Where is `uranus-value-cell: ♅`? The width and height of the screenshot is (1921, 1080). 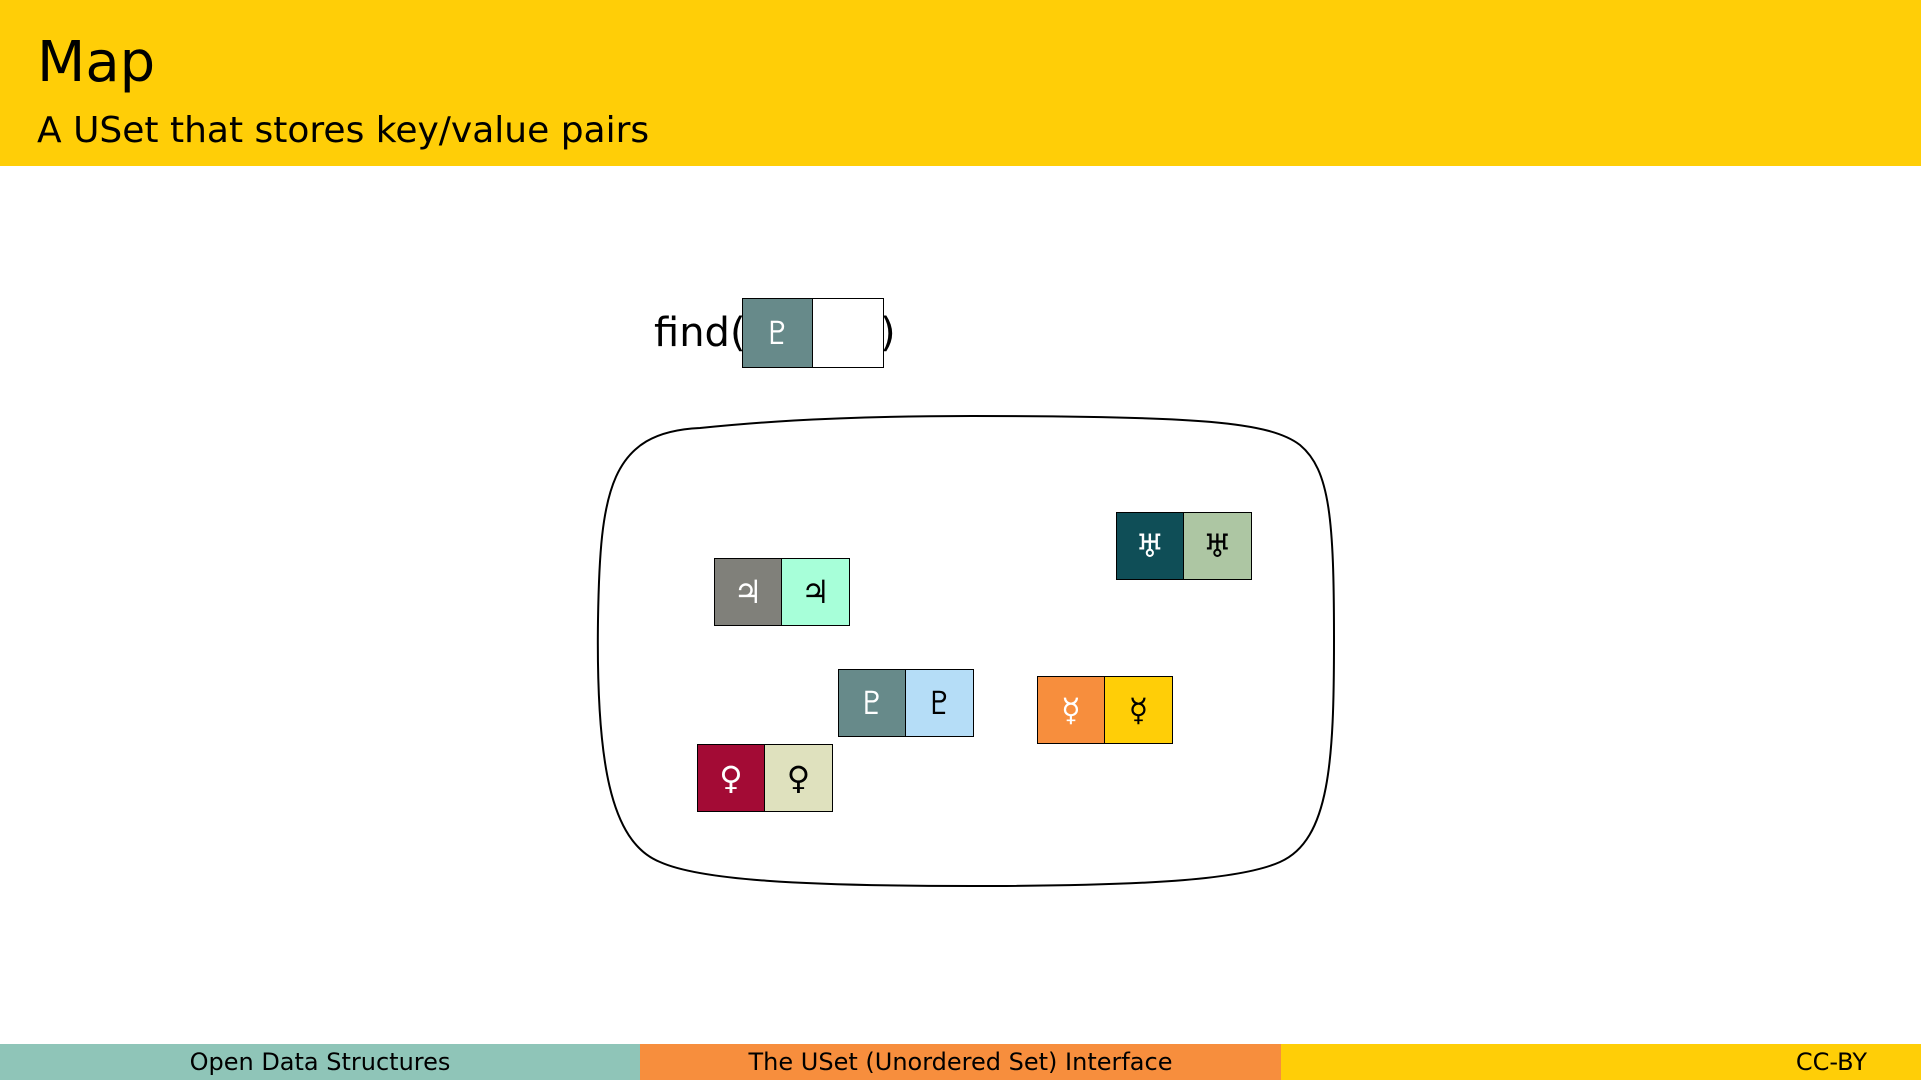
uranus-value-cell: ♅ is located at coordinates (1218, 546).